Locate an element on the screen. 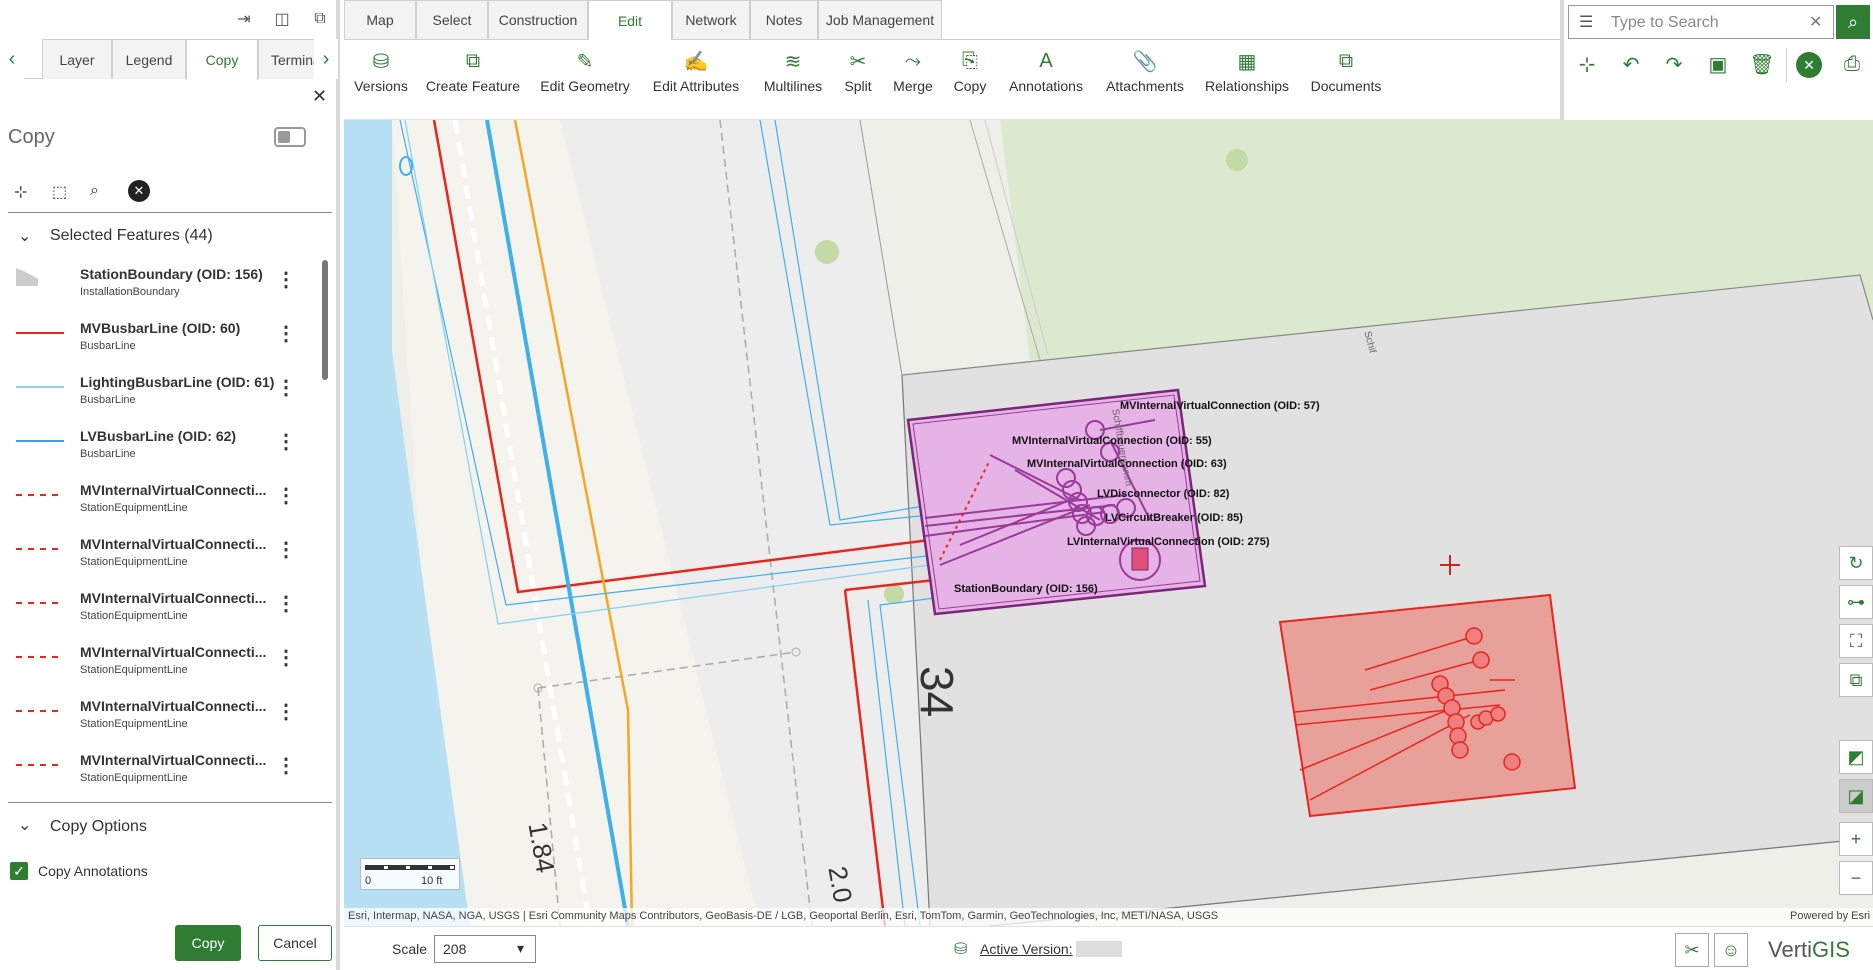  feature-type: BusbarLine is located at coordinates (108, 346).